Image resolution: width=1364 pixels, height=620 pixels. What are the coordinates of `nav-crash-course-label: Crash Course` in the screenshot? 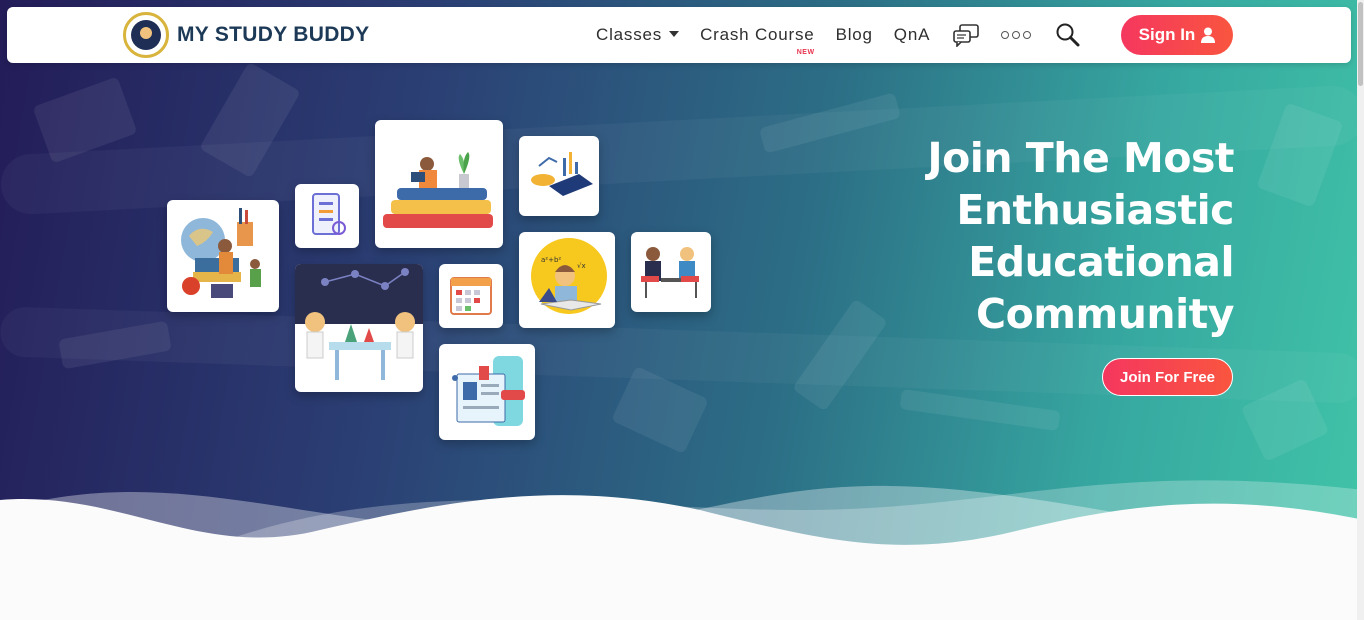 It's located at (757, 34).